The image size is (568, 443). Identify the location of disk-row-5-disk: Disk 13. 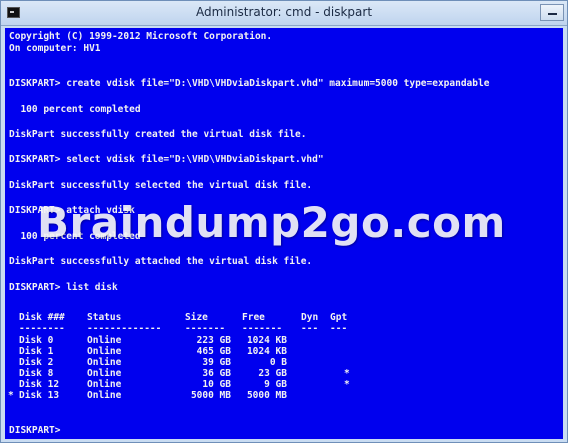
(39, 395).